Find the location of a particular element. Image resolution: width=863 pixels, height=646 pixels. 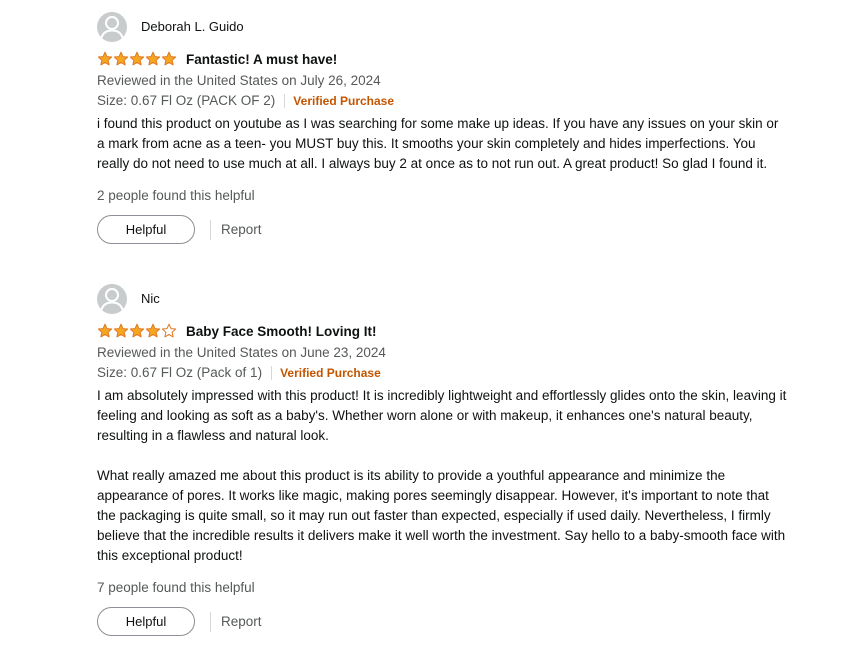

review-format: Size: 0.67 Fl Oz (Pack of 1) is located at coordinates (179, 373).